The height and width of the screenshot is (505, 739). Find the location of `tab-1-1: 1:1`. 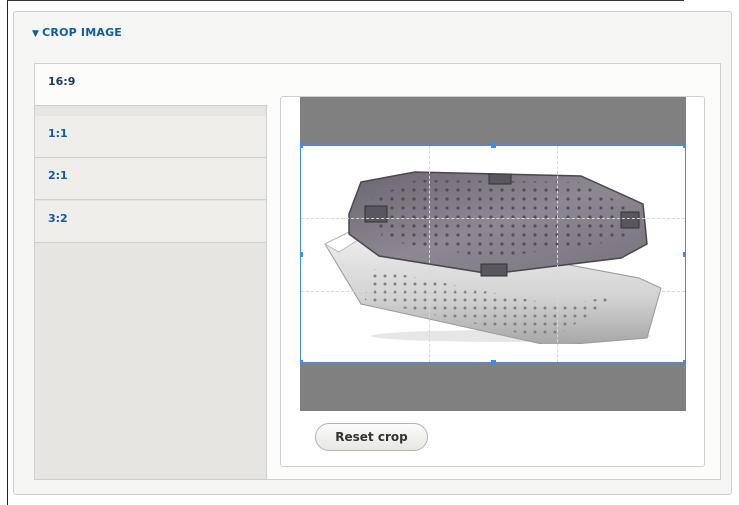

tab-1-1: 1:1 is located at coordinates (150, 137).